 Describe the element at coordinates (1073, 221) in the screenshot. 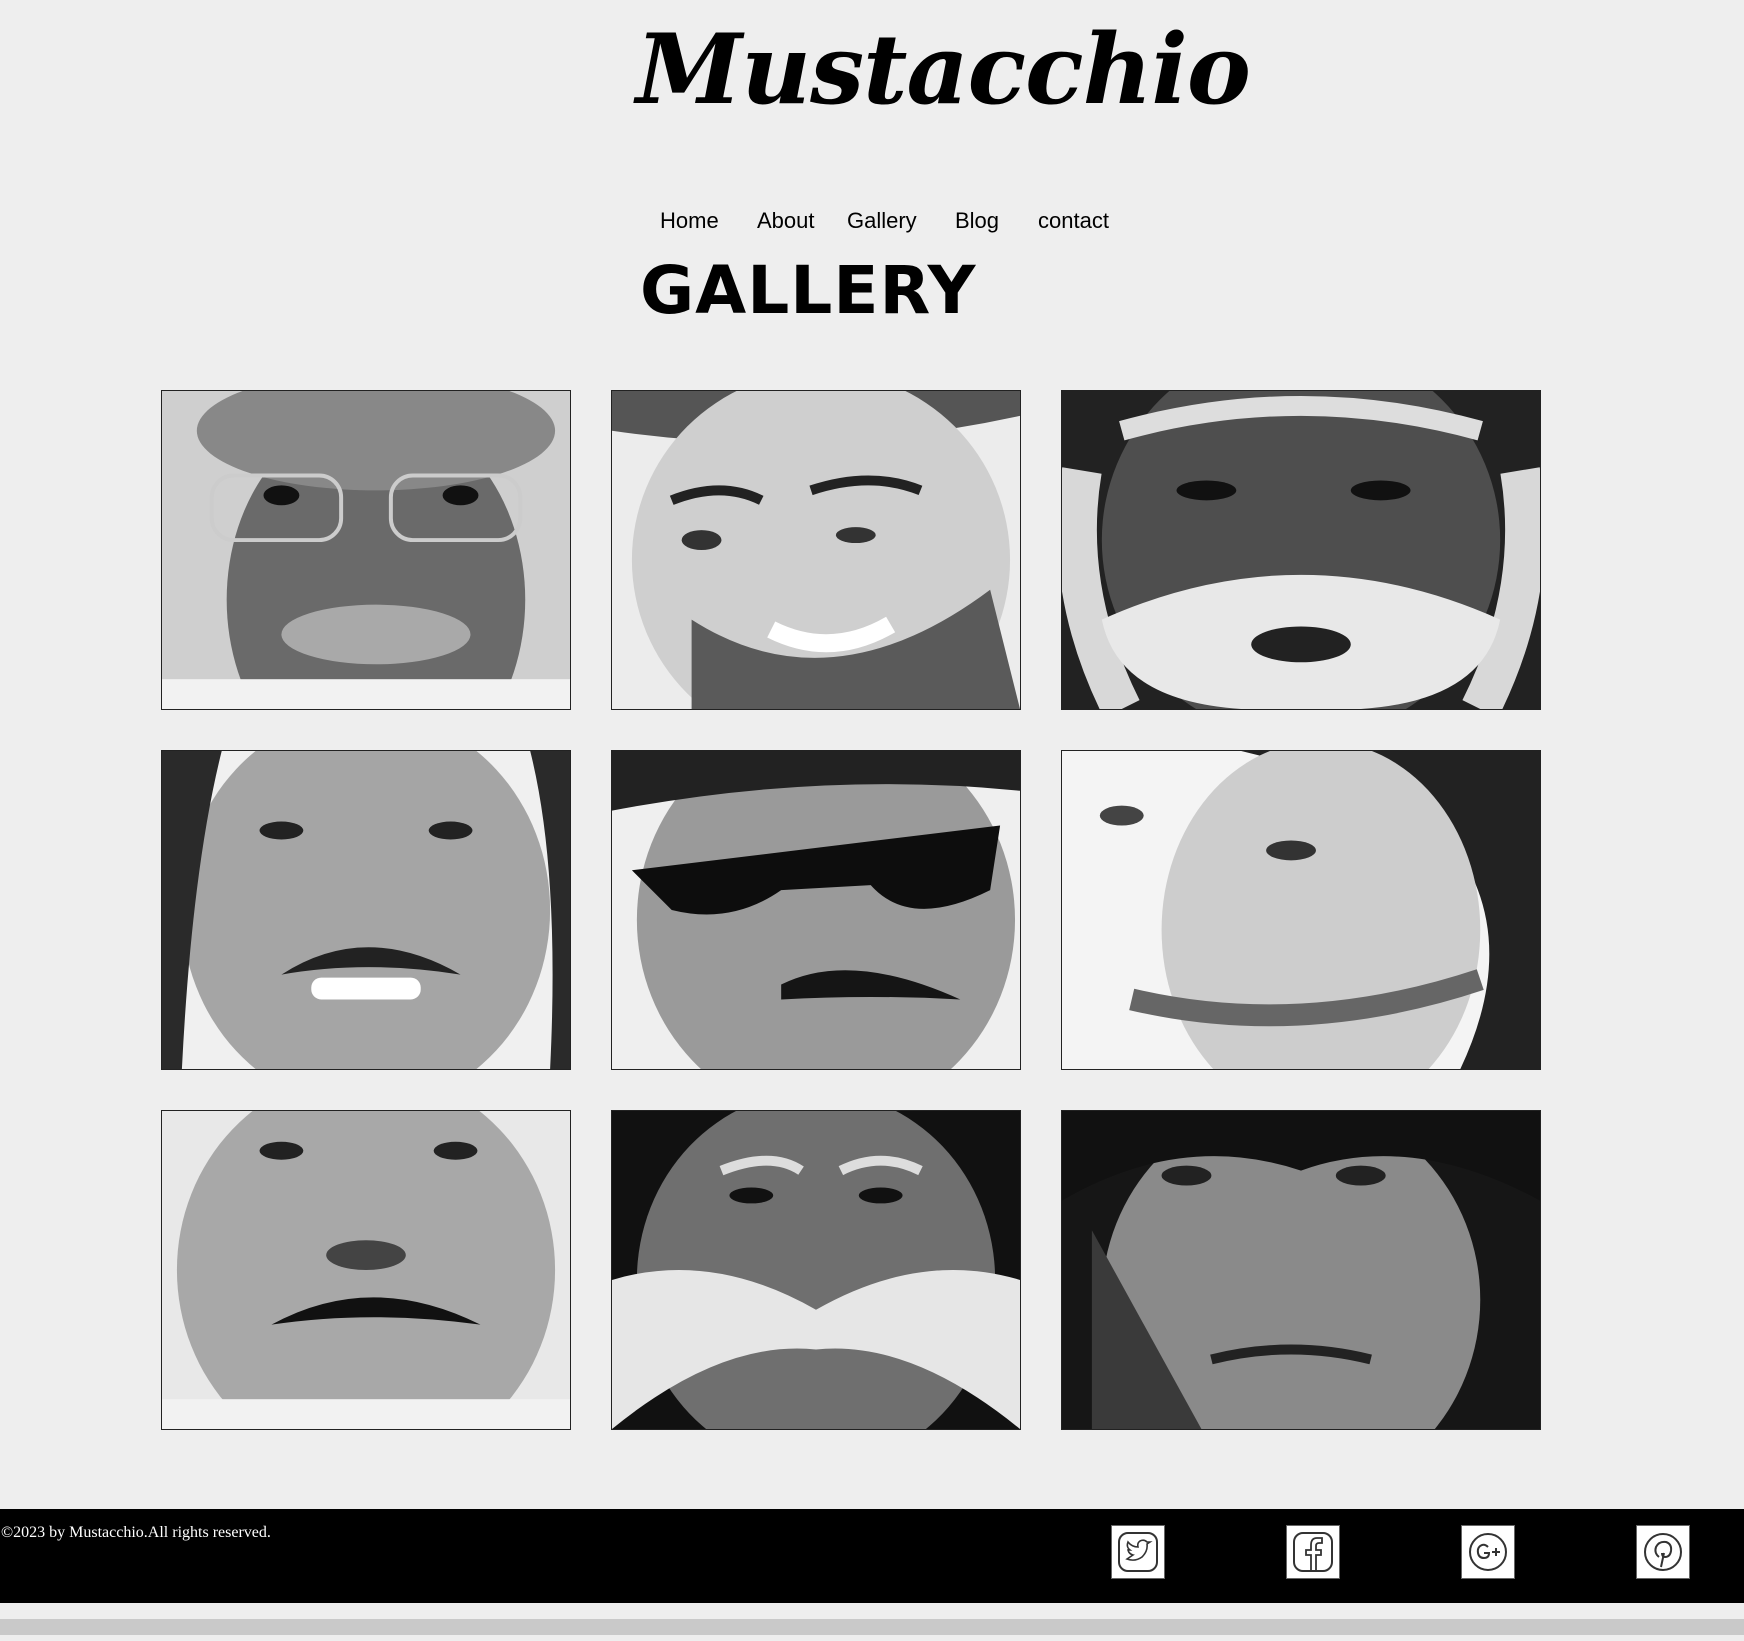

I see `nav-contact-link: contact` at that location.